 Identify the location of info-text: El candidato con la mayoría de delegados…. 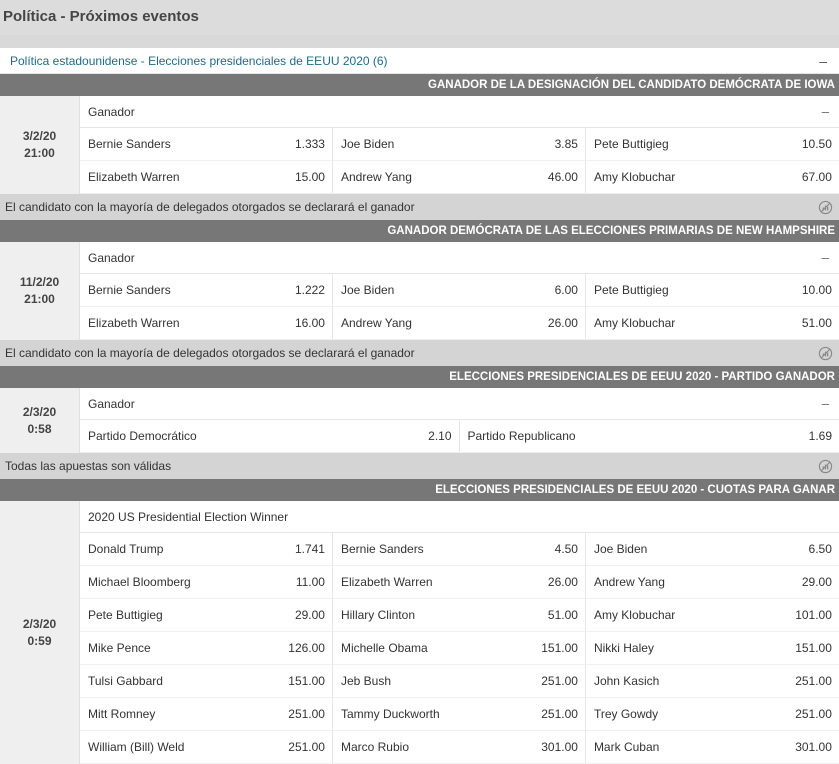
(210, 353).